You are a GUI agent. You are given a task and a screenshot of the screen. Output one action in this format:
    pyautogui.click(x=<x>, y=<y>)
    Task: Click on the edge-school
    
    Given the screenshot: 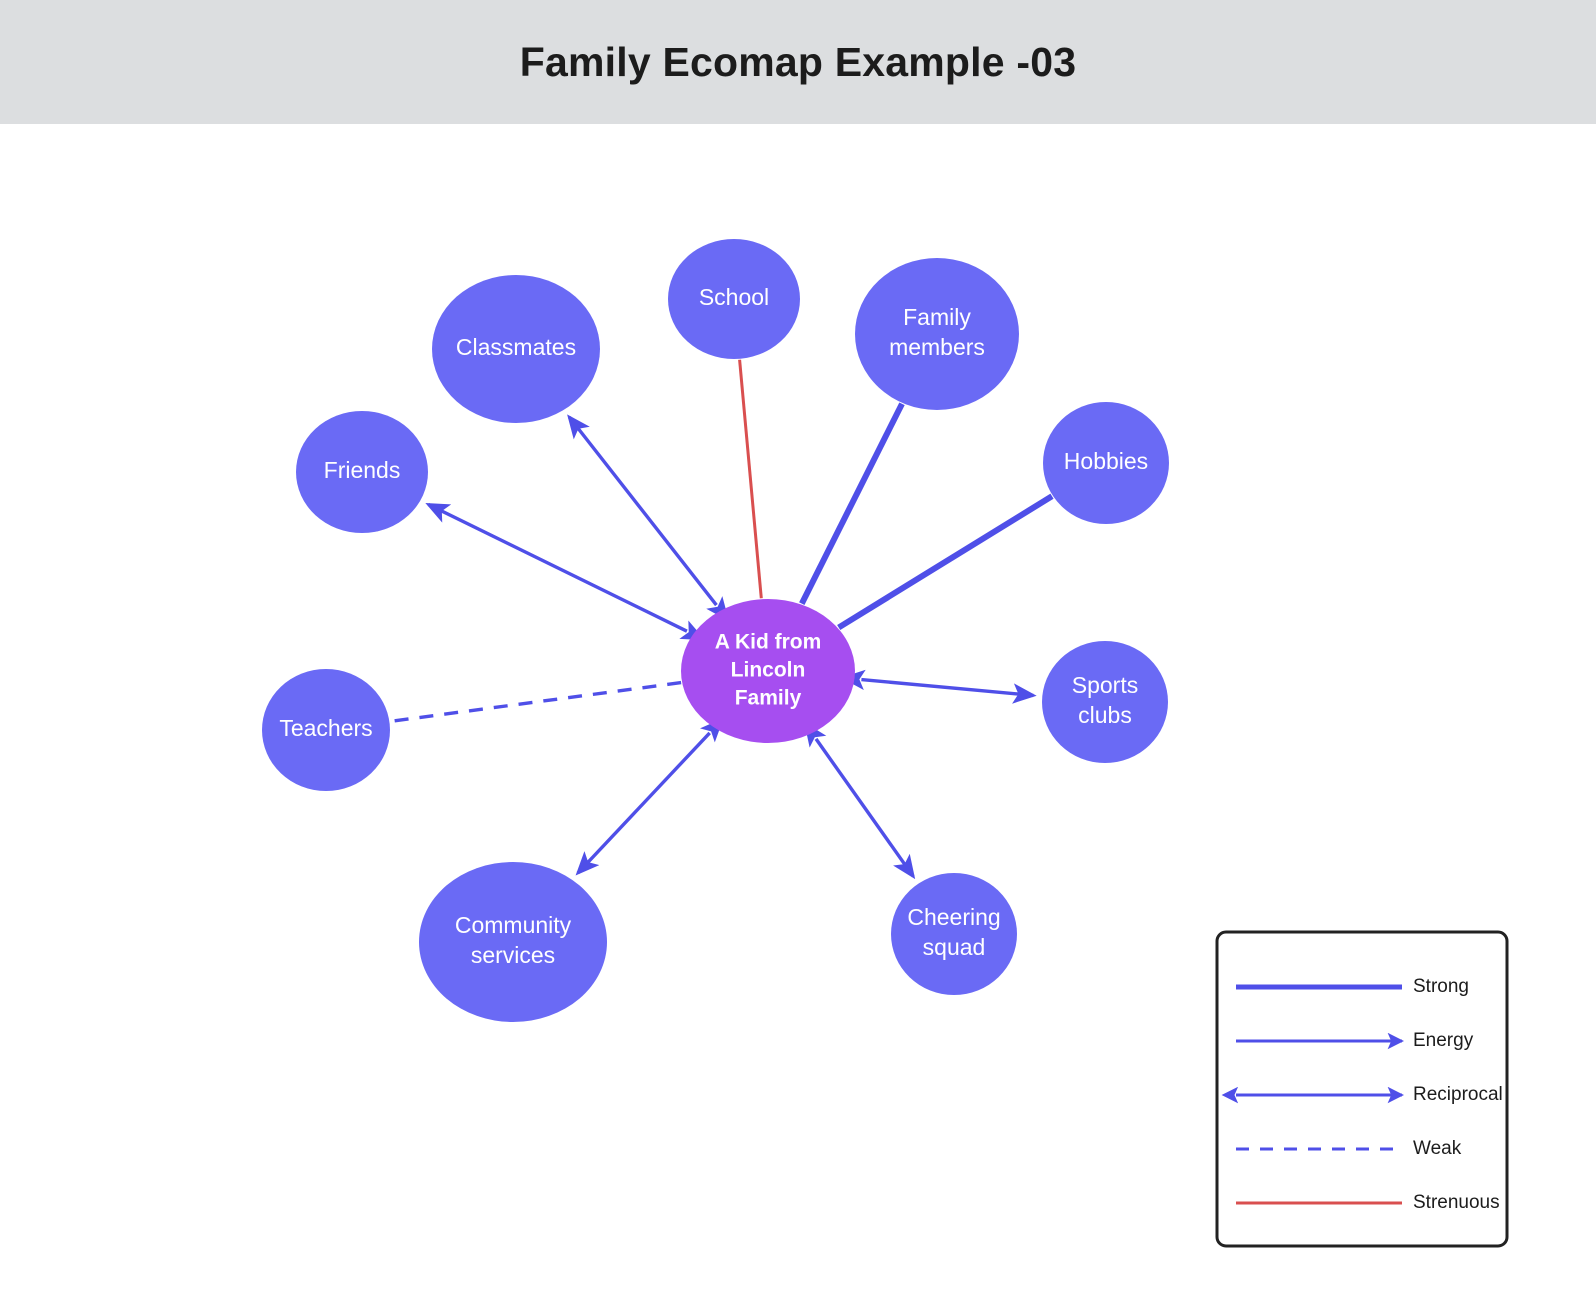 What is the action you would take?
    pyautogui.click(x=750, y=479)
    